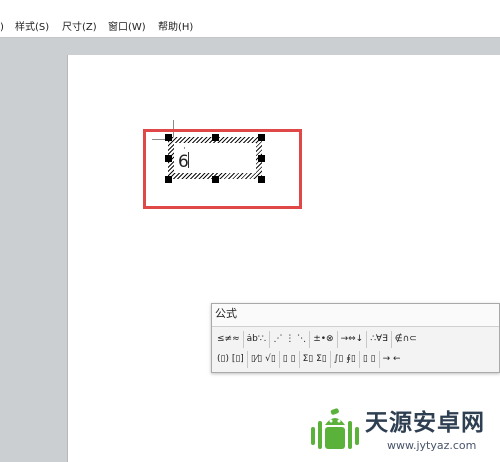 The width and height of the screenshot is (500, 462). What do you see at coordinates (257, 339) in the screenshot?
I see `spaces-button: ȧb∵.` at bounding box center [257, 339].